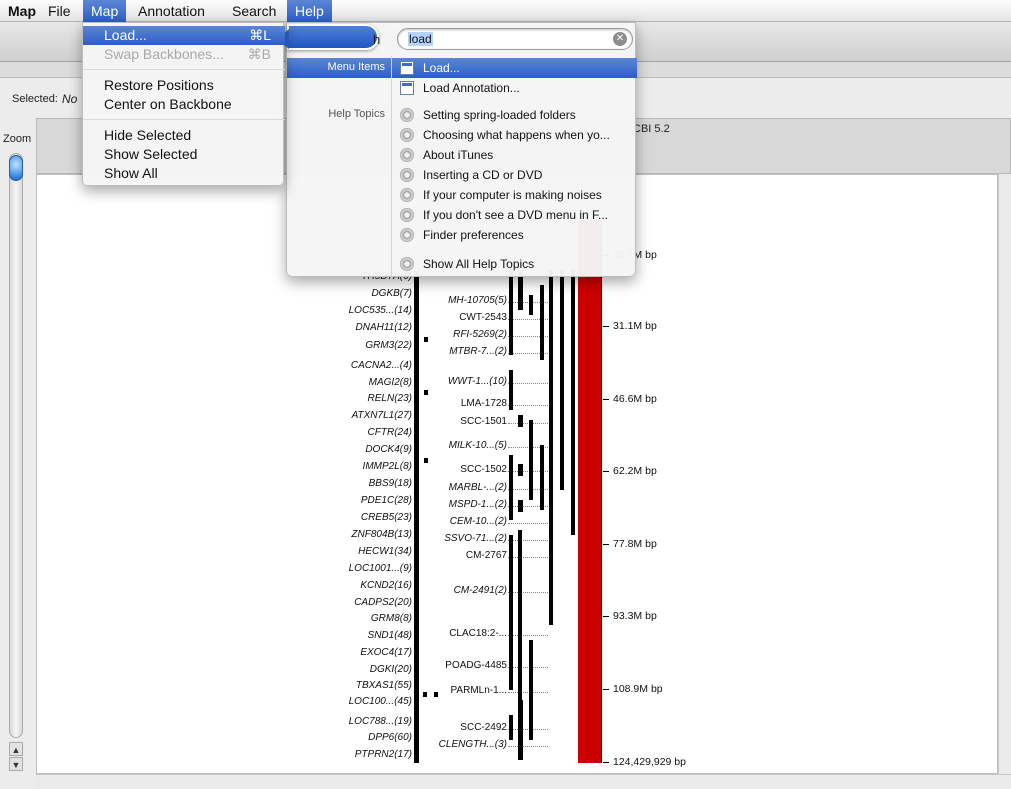  Describe the element at coordinates (16, 168) in the screenshot. I see `zoom-slider-knob` at that location.